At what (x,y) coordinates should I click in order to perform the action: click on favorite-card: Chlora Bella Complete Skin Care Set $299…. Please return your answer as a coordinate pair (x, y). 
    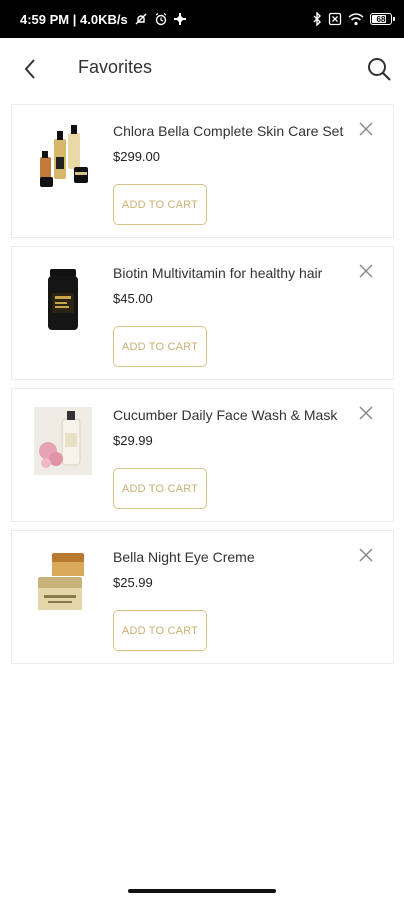
    Looking at the image, I should click on (202, 171).